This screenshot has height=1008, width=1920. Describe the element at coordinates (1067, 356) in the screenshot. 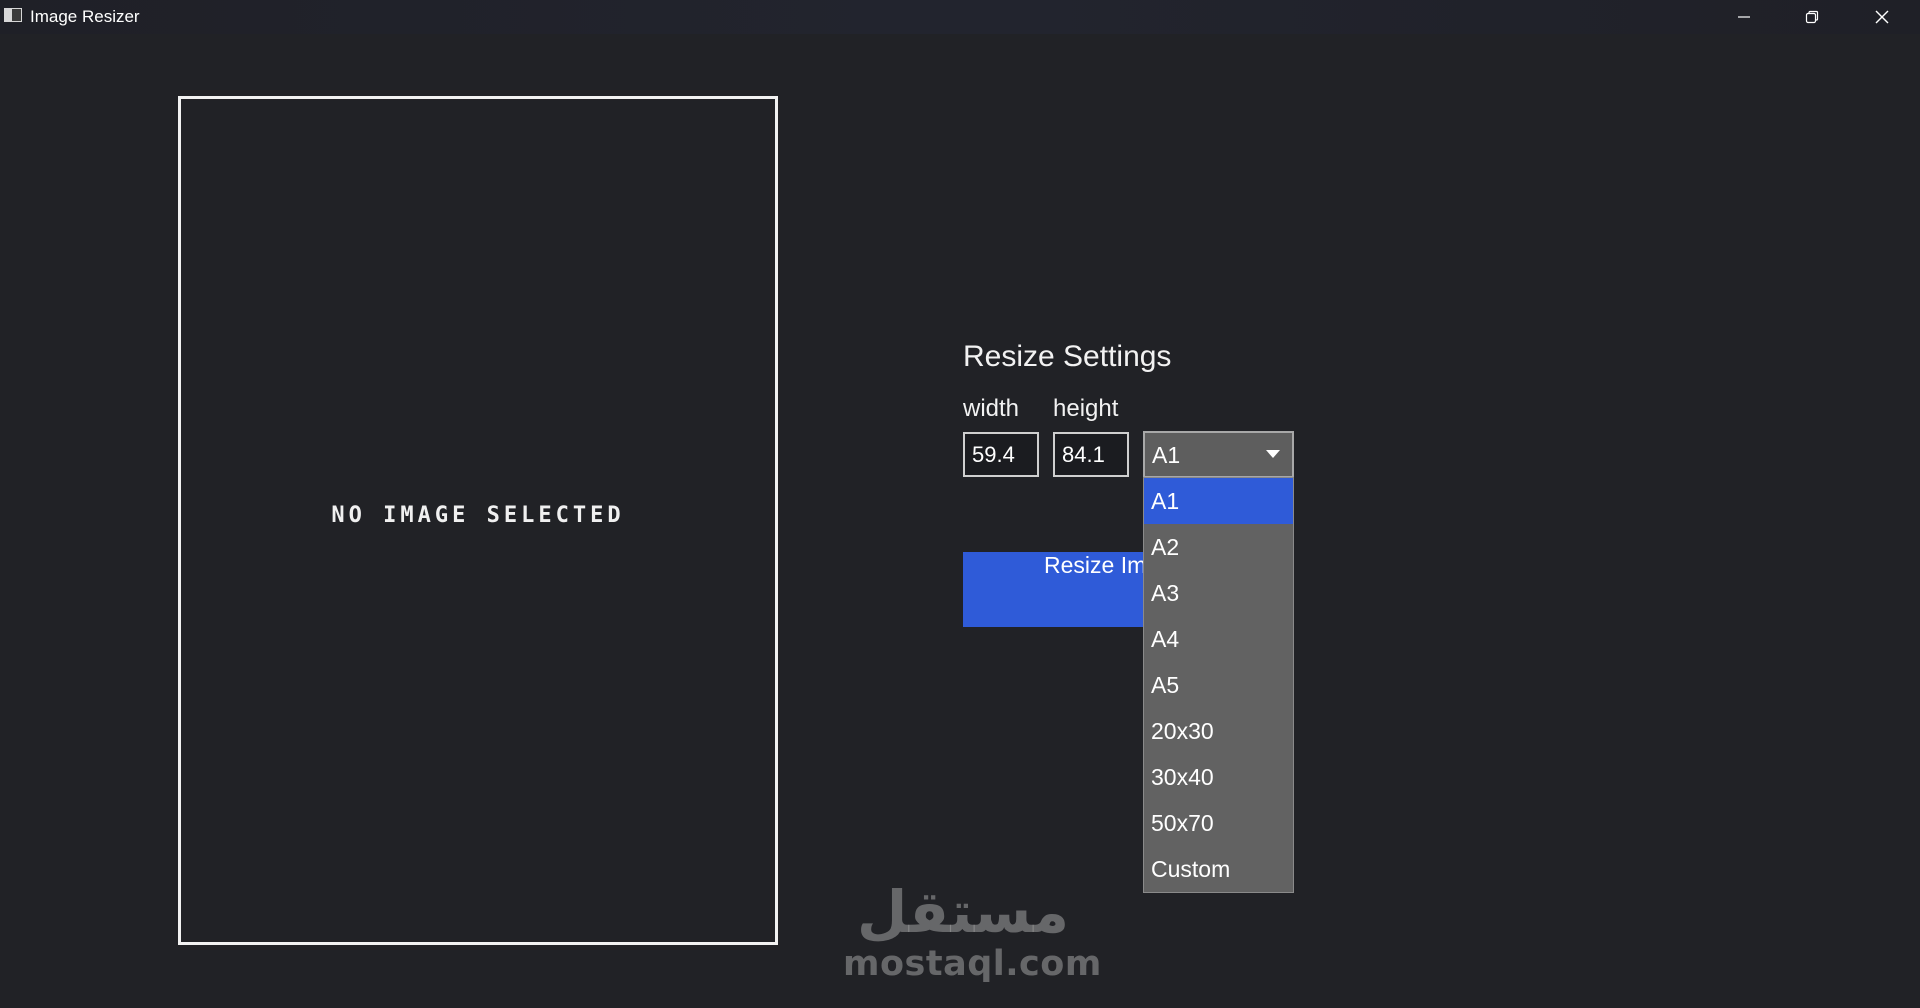

I see `settings-title: Resize Settings` at that location.